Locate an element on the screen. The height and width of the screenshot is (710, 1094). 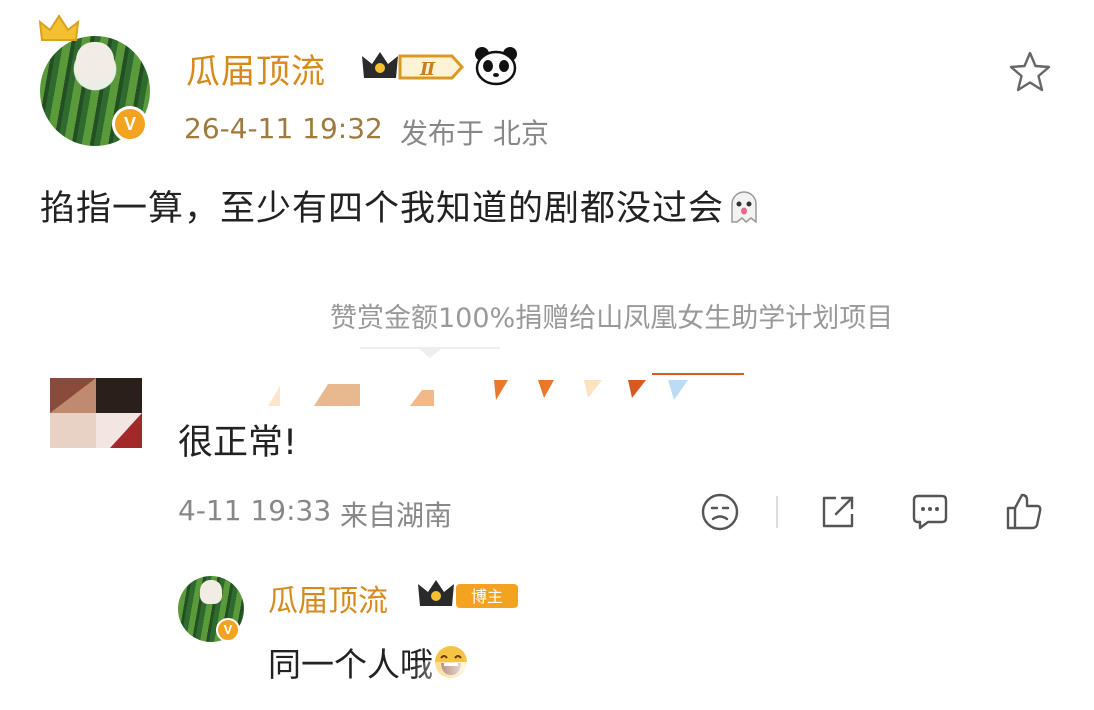
reply-author-name: 瓜届顶流 is located at coordinates (328, 598).